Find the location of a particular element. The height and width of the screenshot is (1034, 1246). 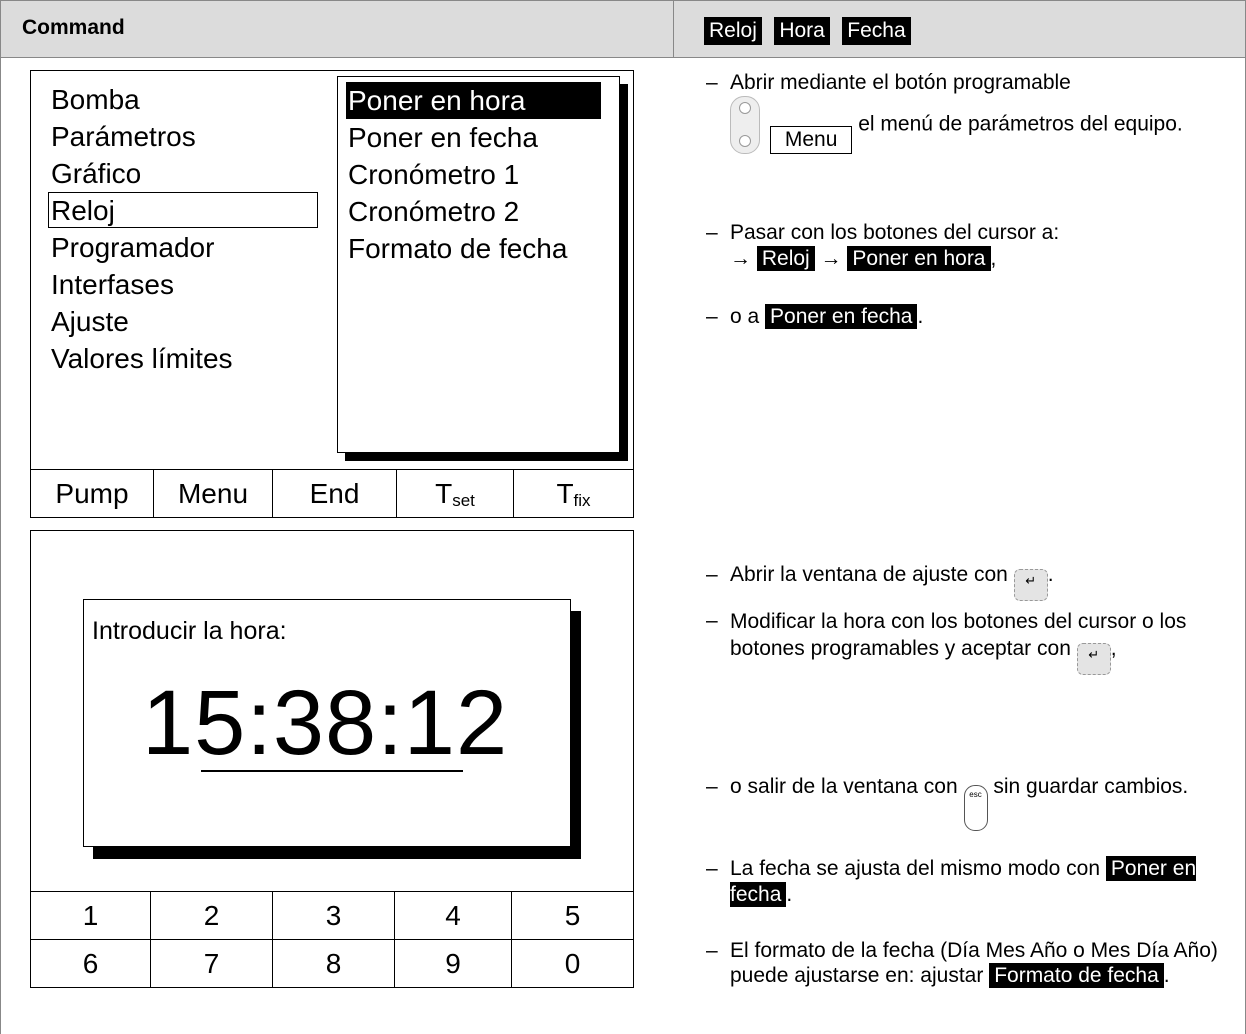

softkey-menu: Menu is located at coordinates (213, 494).